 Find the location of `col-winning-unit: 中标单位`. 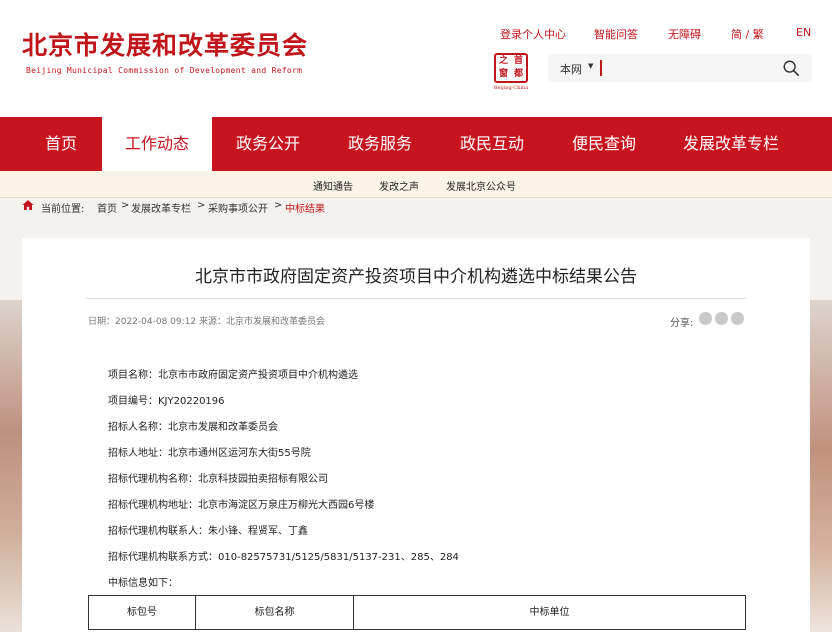

col-winning-unit: 中标单位 is located at coordinates (549, 612).